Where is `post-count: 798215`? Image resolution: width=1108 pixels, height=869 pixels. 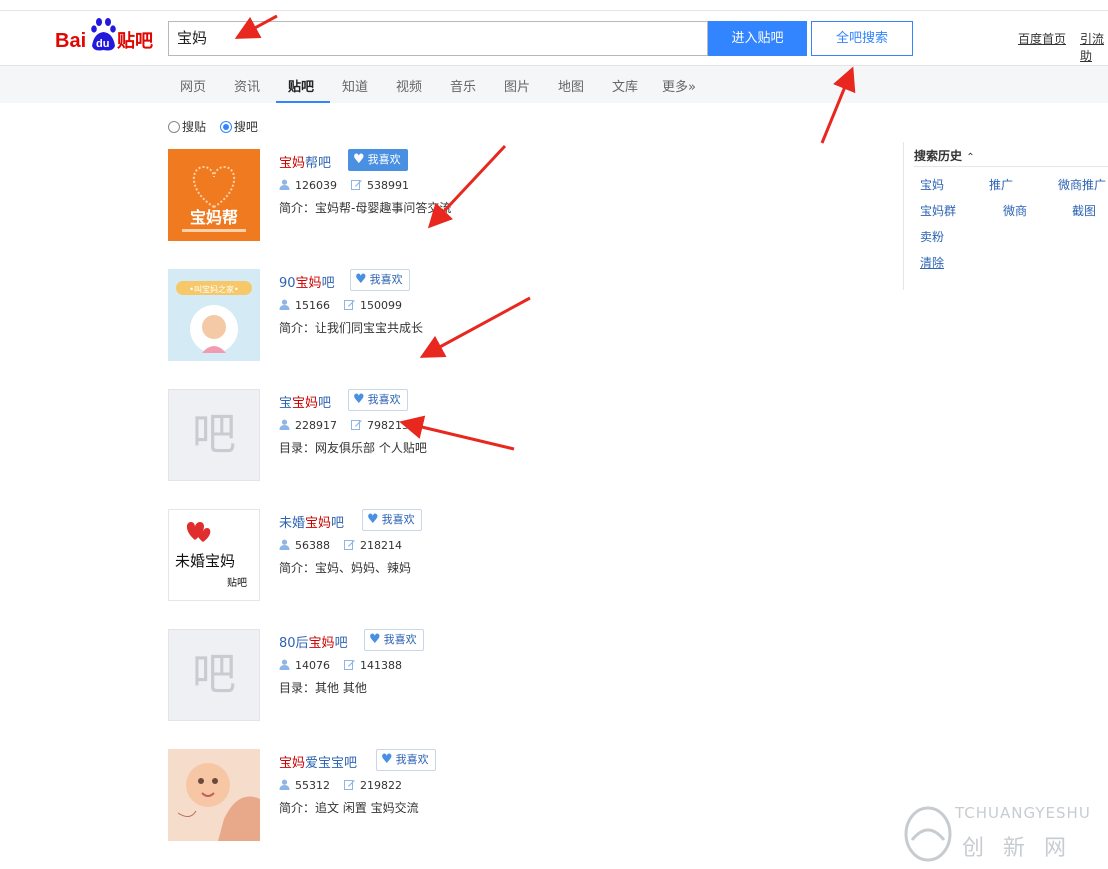 post-count: 798215 is located at coordinates (388, 425).